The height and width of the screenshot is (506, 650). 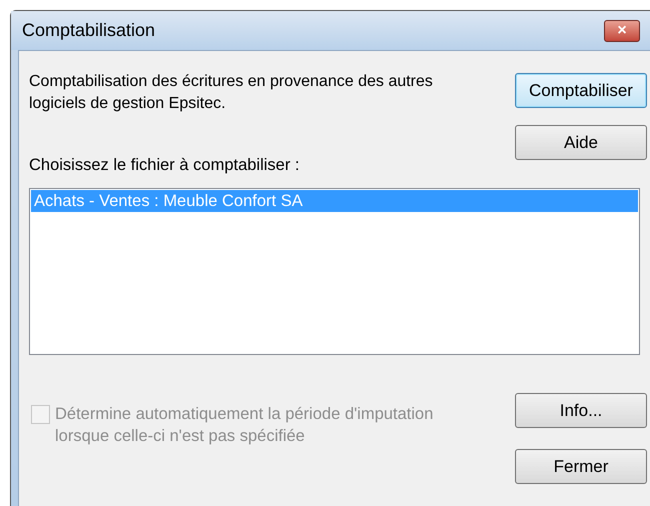 What do you see at coordinates (165, 165) in the screenshot?
I see `file-label: Choisissez le fichier à comptabiliser :` at bounding box center [165, 165].